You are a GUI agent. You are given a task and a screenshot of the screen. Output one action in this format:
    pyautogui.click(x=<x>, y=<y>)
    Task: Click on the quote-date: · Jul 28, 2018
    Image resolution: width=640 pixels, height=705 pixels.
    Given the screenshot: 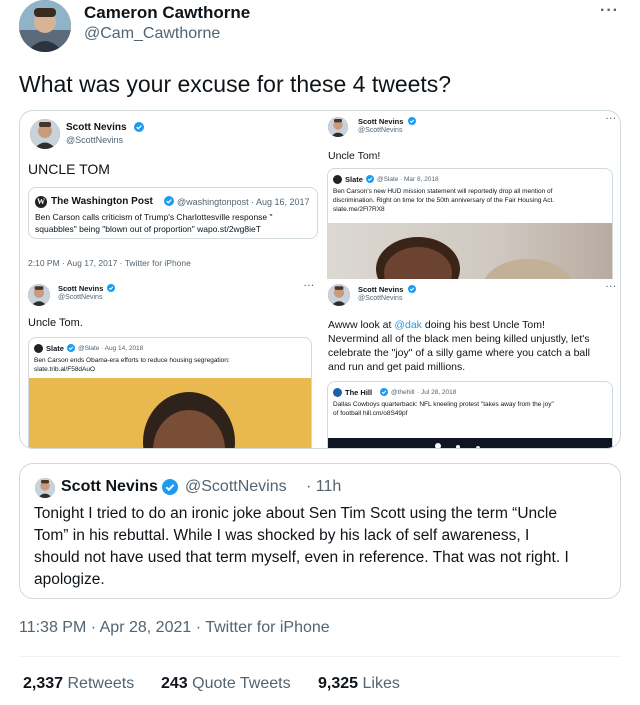 What is the action you would take?
    pyautogui.click(x=437, y=392)
    